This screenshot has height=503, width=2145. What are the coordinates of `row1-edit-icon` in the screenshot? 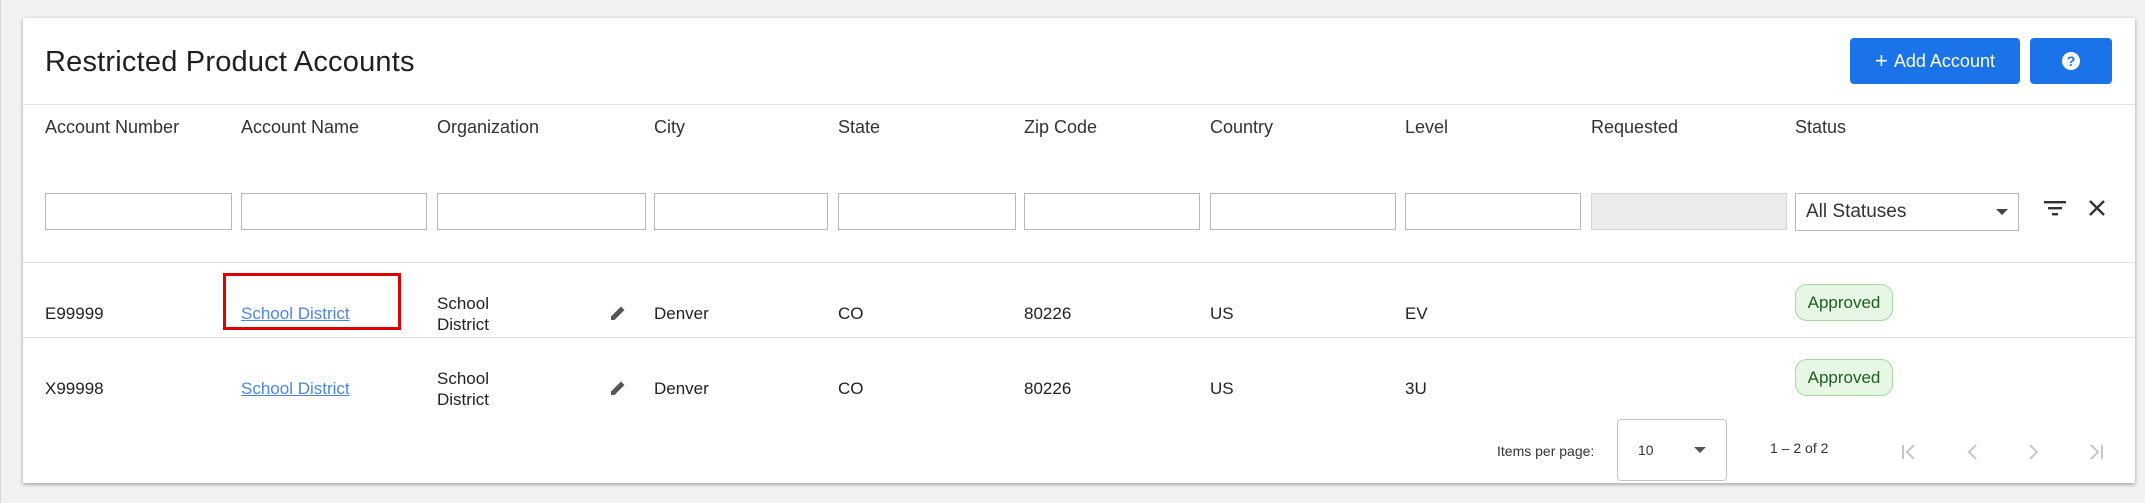 It's located at (618, 315).